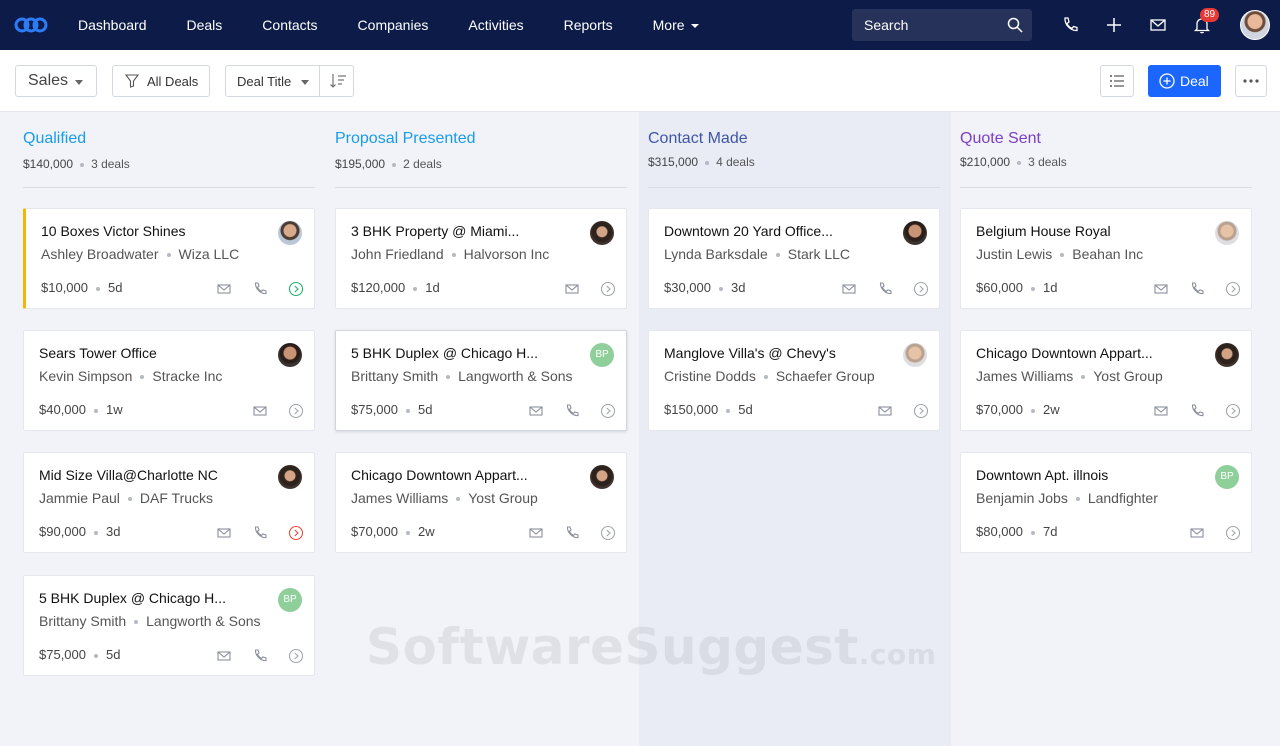 This screenshot has width=1280, height=746. What do you see at coordinates (405, 139) in the screenshot?
I see `column-title: Proposal Presented` at bounding box center [405, 139].